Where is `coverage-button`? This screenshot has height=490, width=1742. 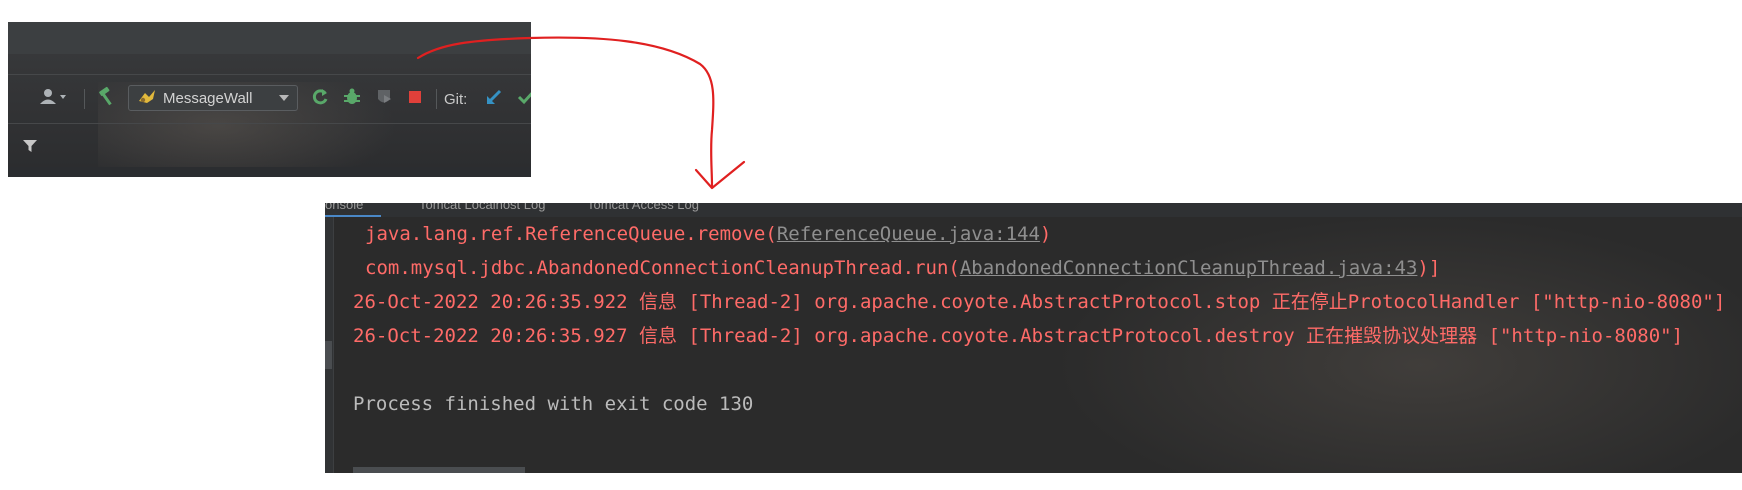 coverage-button is located at coordinates (386, 99).